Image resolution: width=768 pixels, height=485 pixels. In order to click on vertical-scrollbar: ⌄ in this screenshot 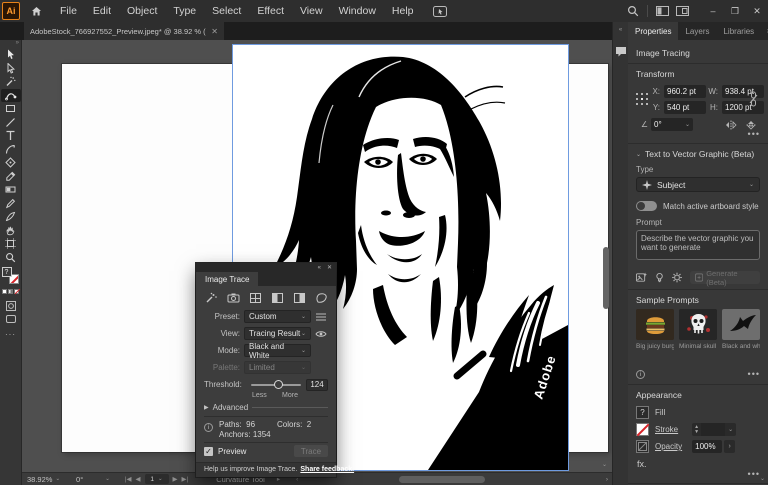, I will do `click(605, 255)`.